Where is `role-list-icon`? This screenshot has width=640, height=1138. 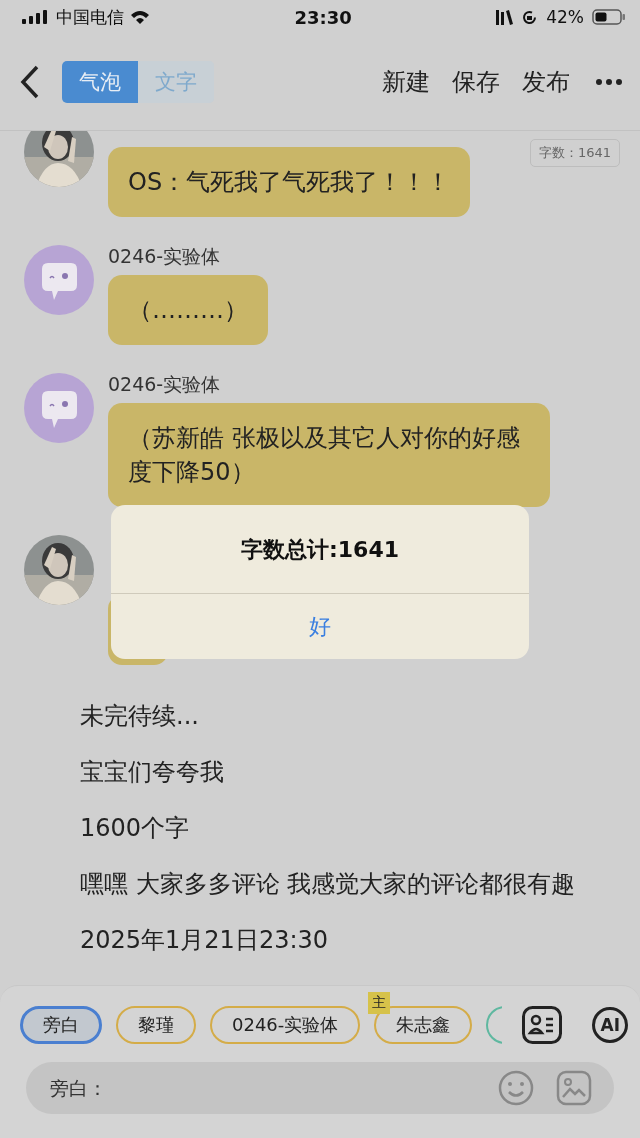 role-list-icon is located at coordinates (542, 1025).